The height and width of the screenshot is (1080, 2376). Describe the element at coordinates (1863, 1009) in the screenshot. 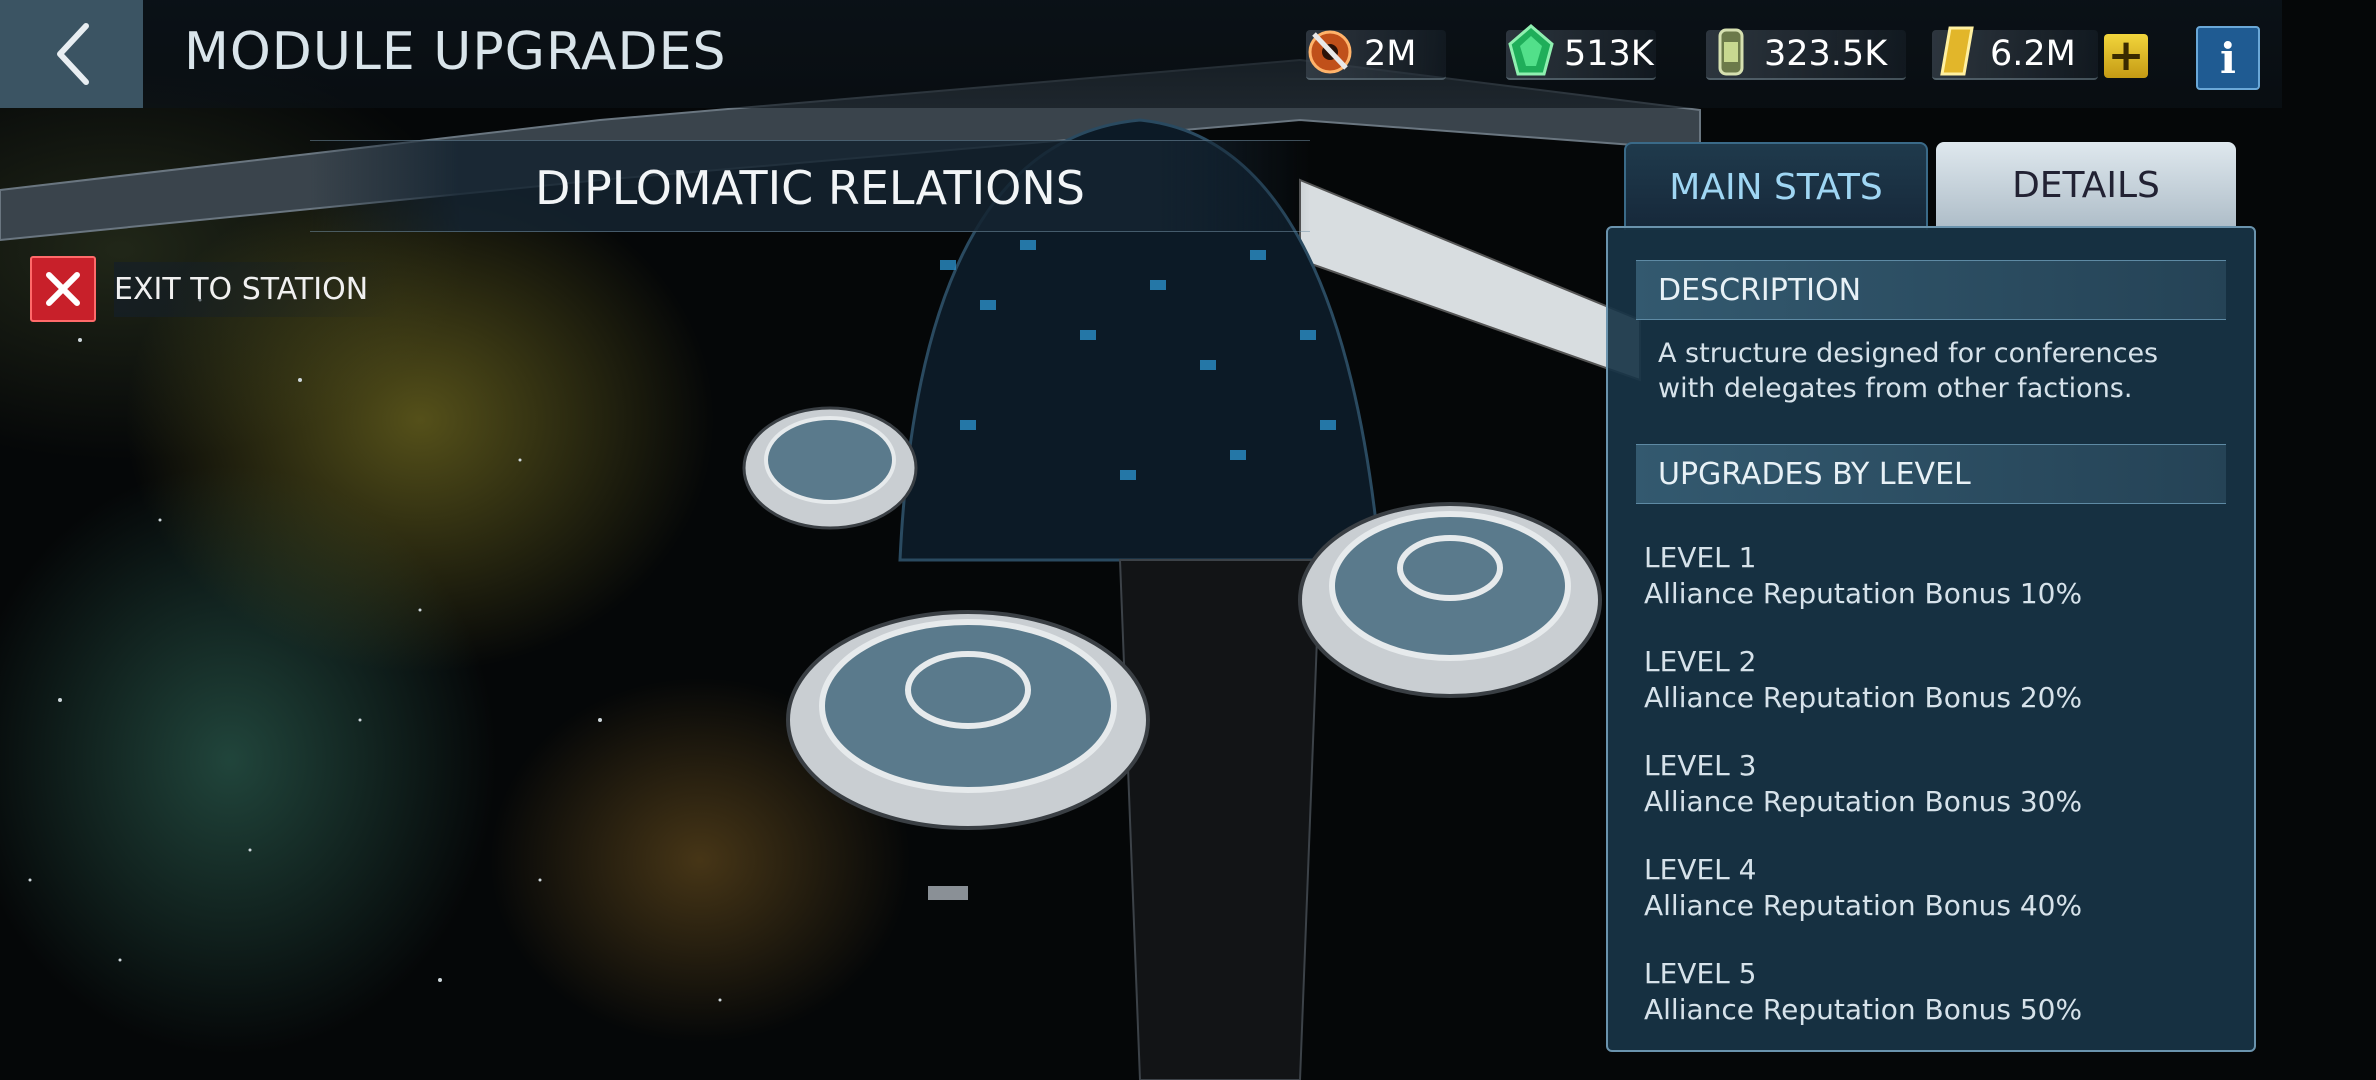

I see `level-bonus: Alliance Reputation Bonus 50%` at that location.